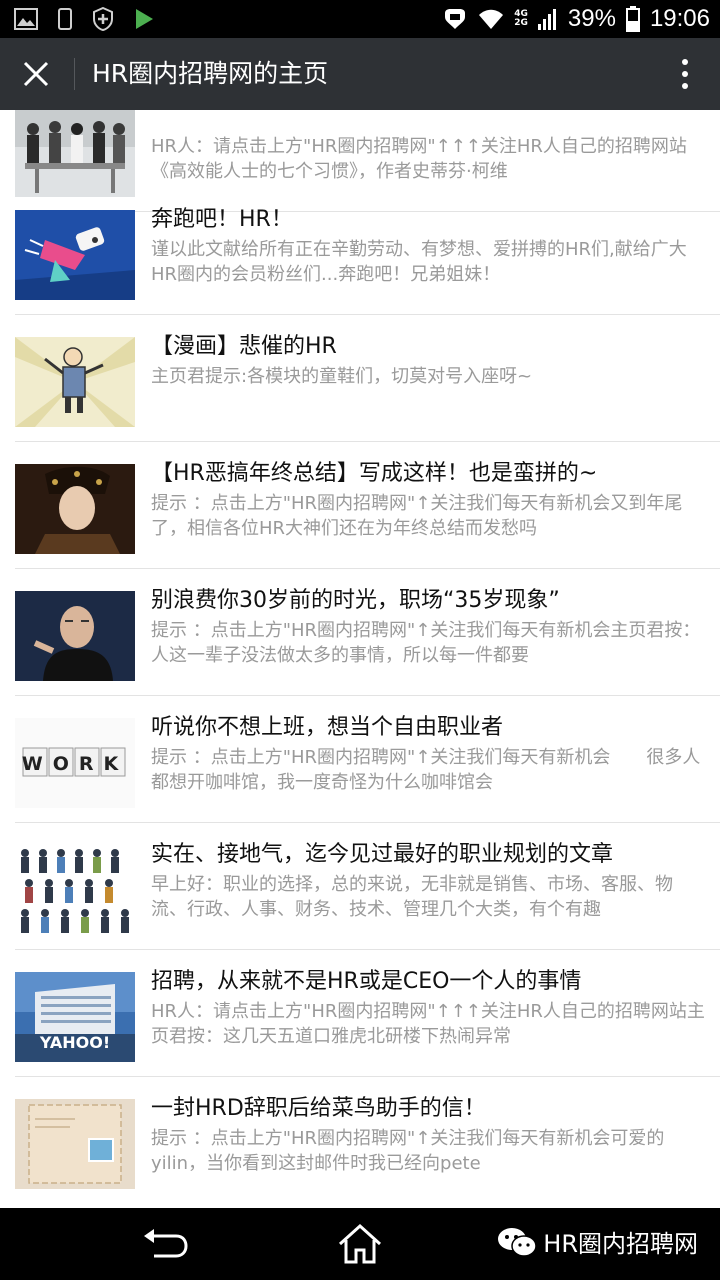 The image size is (720, 1280). I want to click on wechat-watermark: HR圈内招聘网, so click(597, 1241).